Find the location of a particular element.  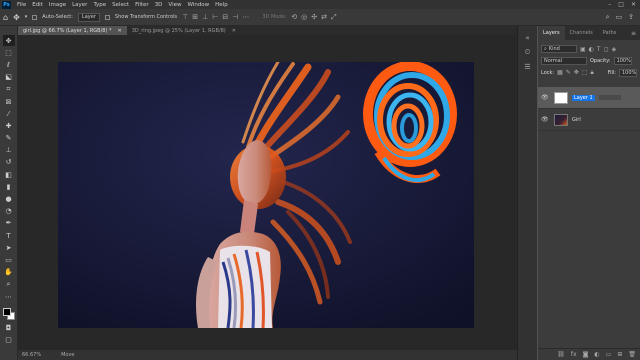

type-tool-icon: T is located at coordinates (9, 235).